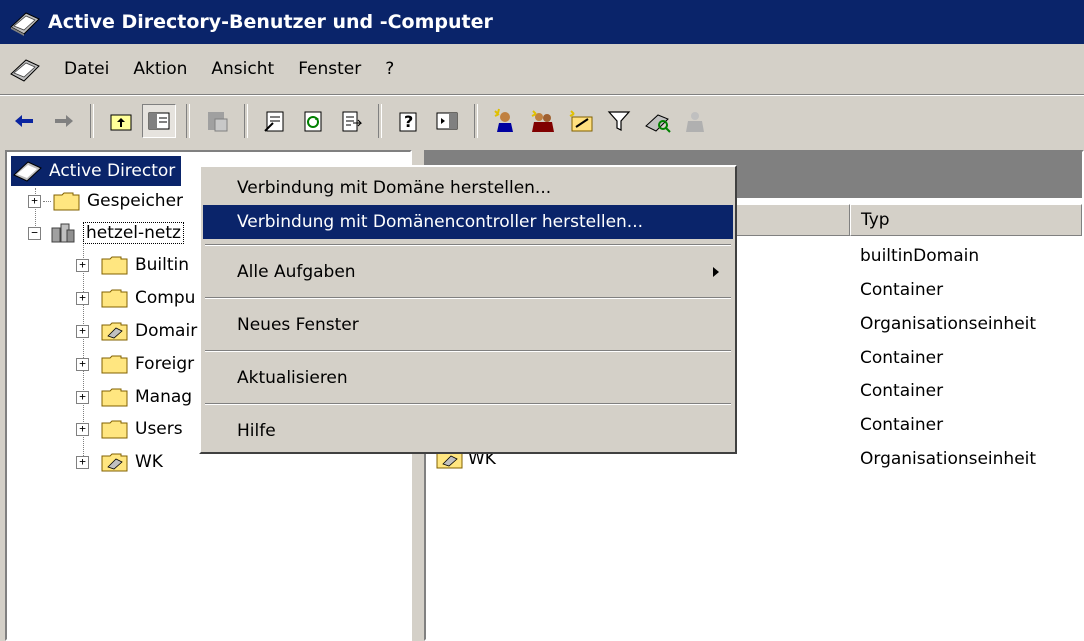  What do you see at coordinates (695, 121) in the screenshot?
I see `add-to-group-icon` at bounding box center [695, 121].